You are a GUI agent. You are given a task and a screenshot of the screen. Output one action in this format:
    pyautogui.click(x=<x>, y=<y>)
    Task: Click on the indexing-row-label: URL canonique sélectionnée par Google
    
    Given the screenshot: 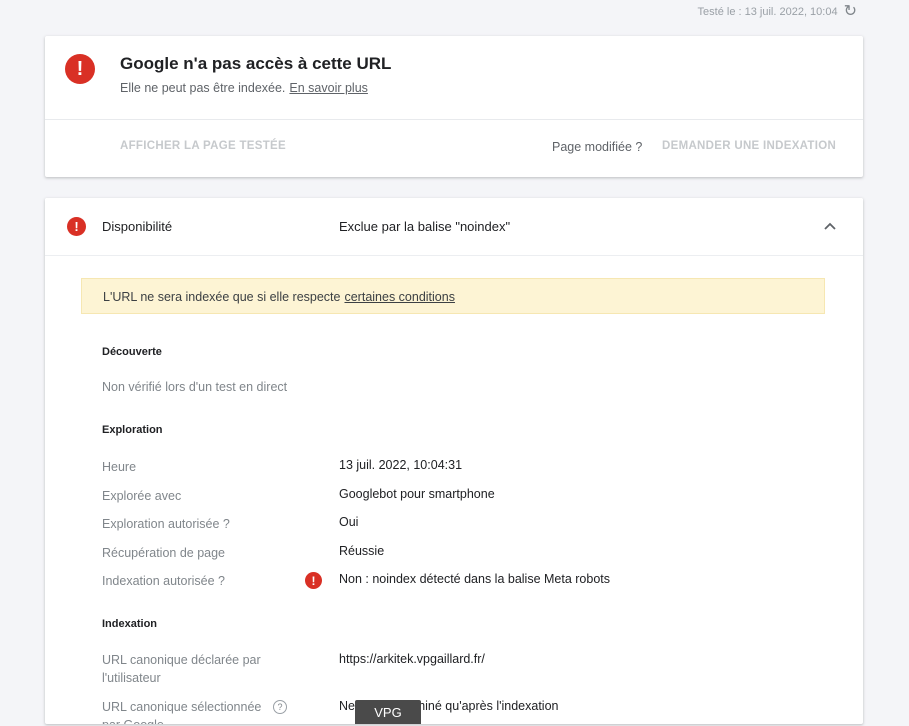 What is the action you would take?
    pyautogui.click(x=182, y=712)
    